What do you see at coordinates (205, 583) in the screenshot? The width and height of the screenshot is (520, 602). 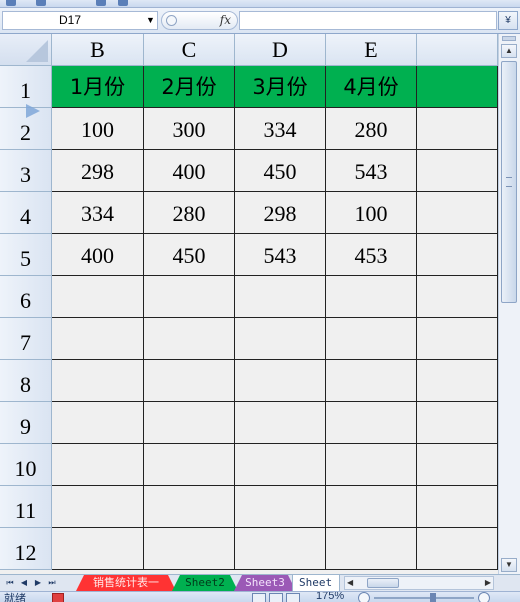 I see `tab-sheet2: Sheet2` at bounding box center [205, 583].